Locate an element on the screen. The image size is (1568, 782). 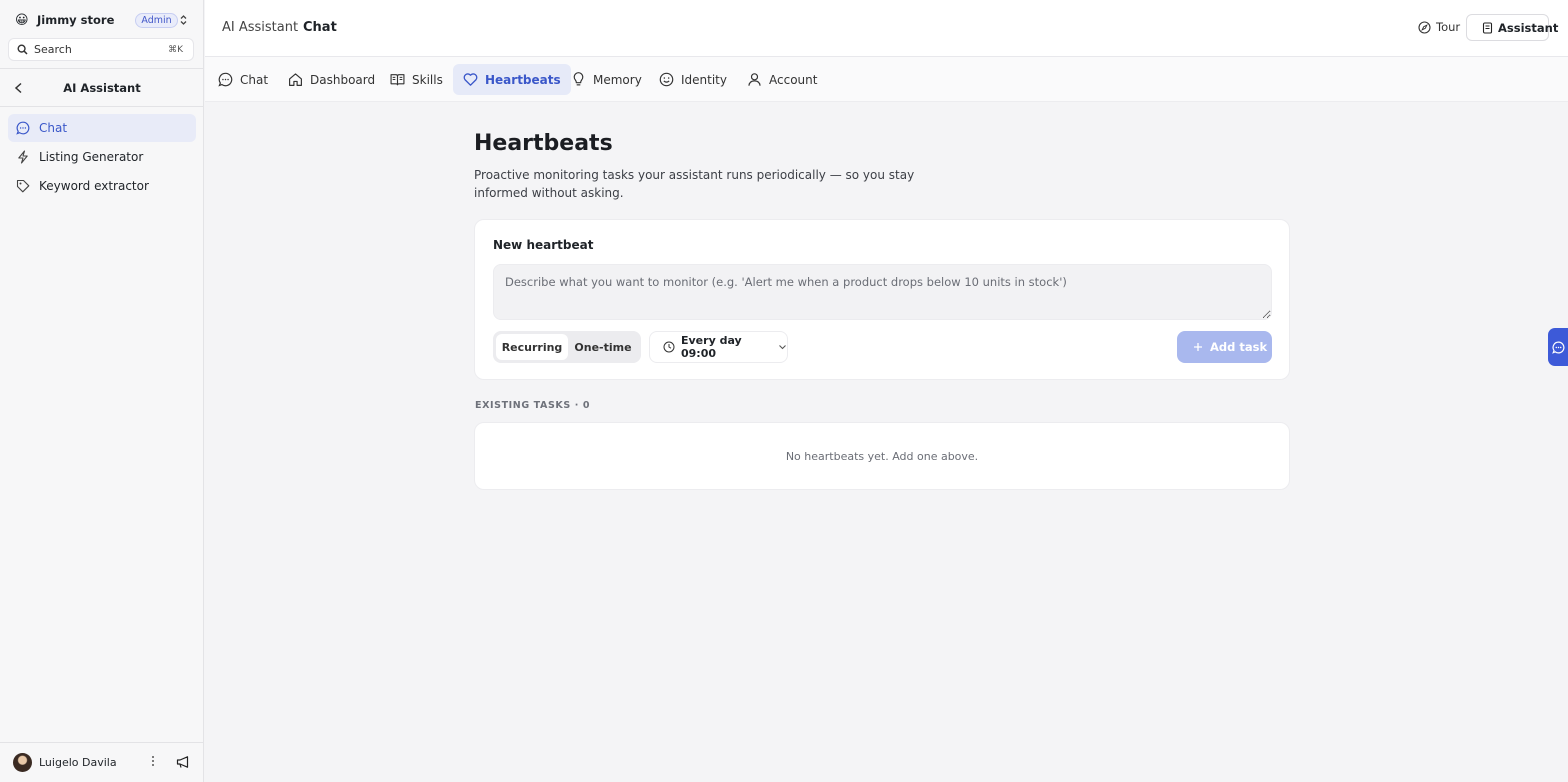
user-profile: Luigelo Davila is located at coordinates (102, 762).